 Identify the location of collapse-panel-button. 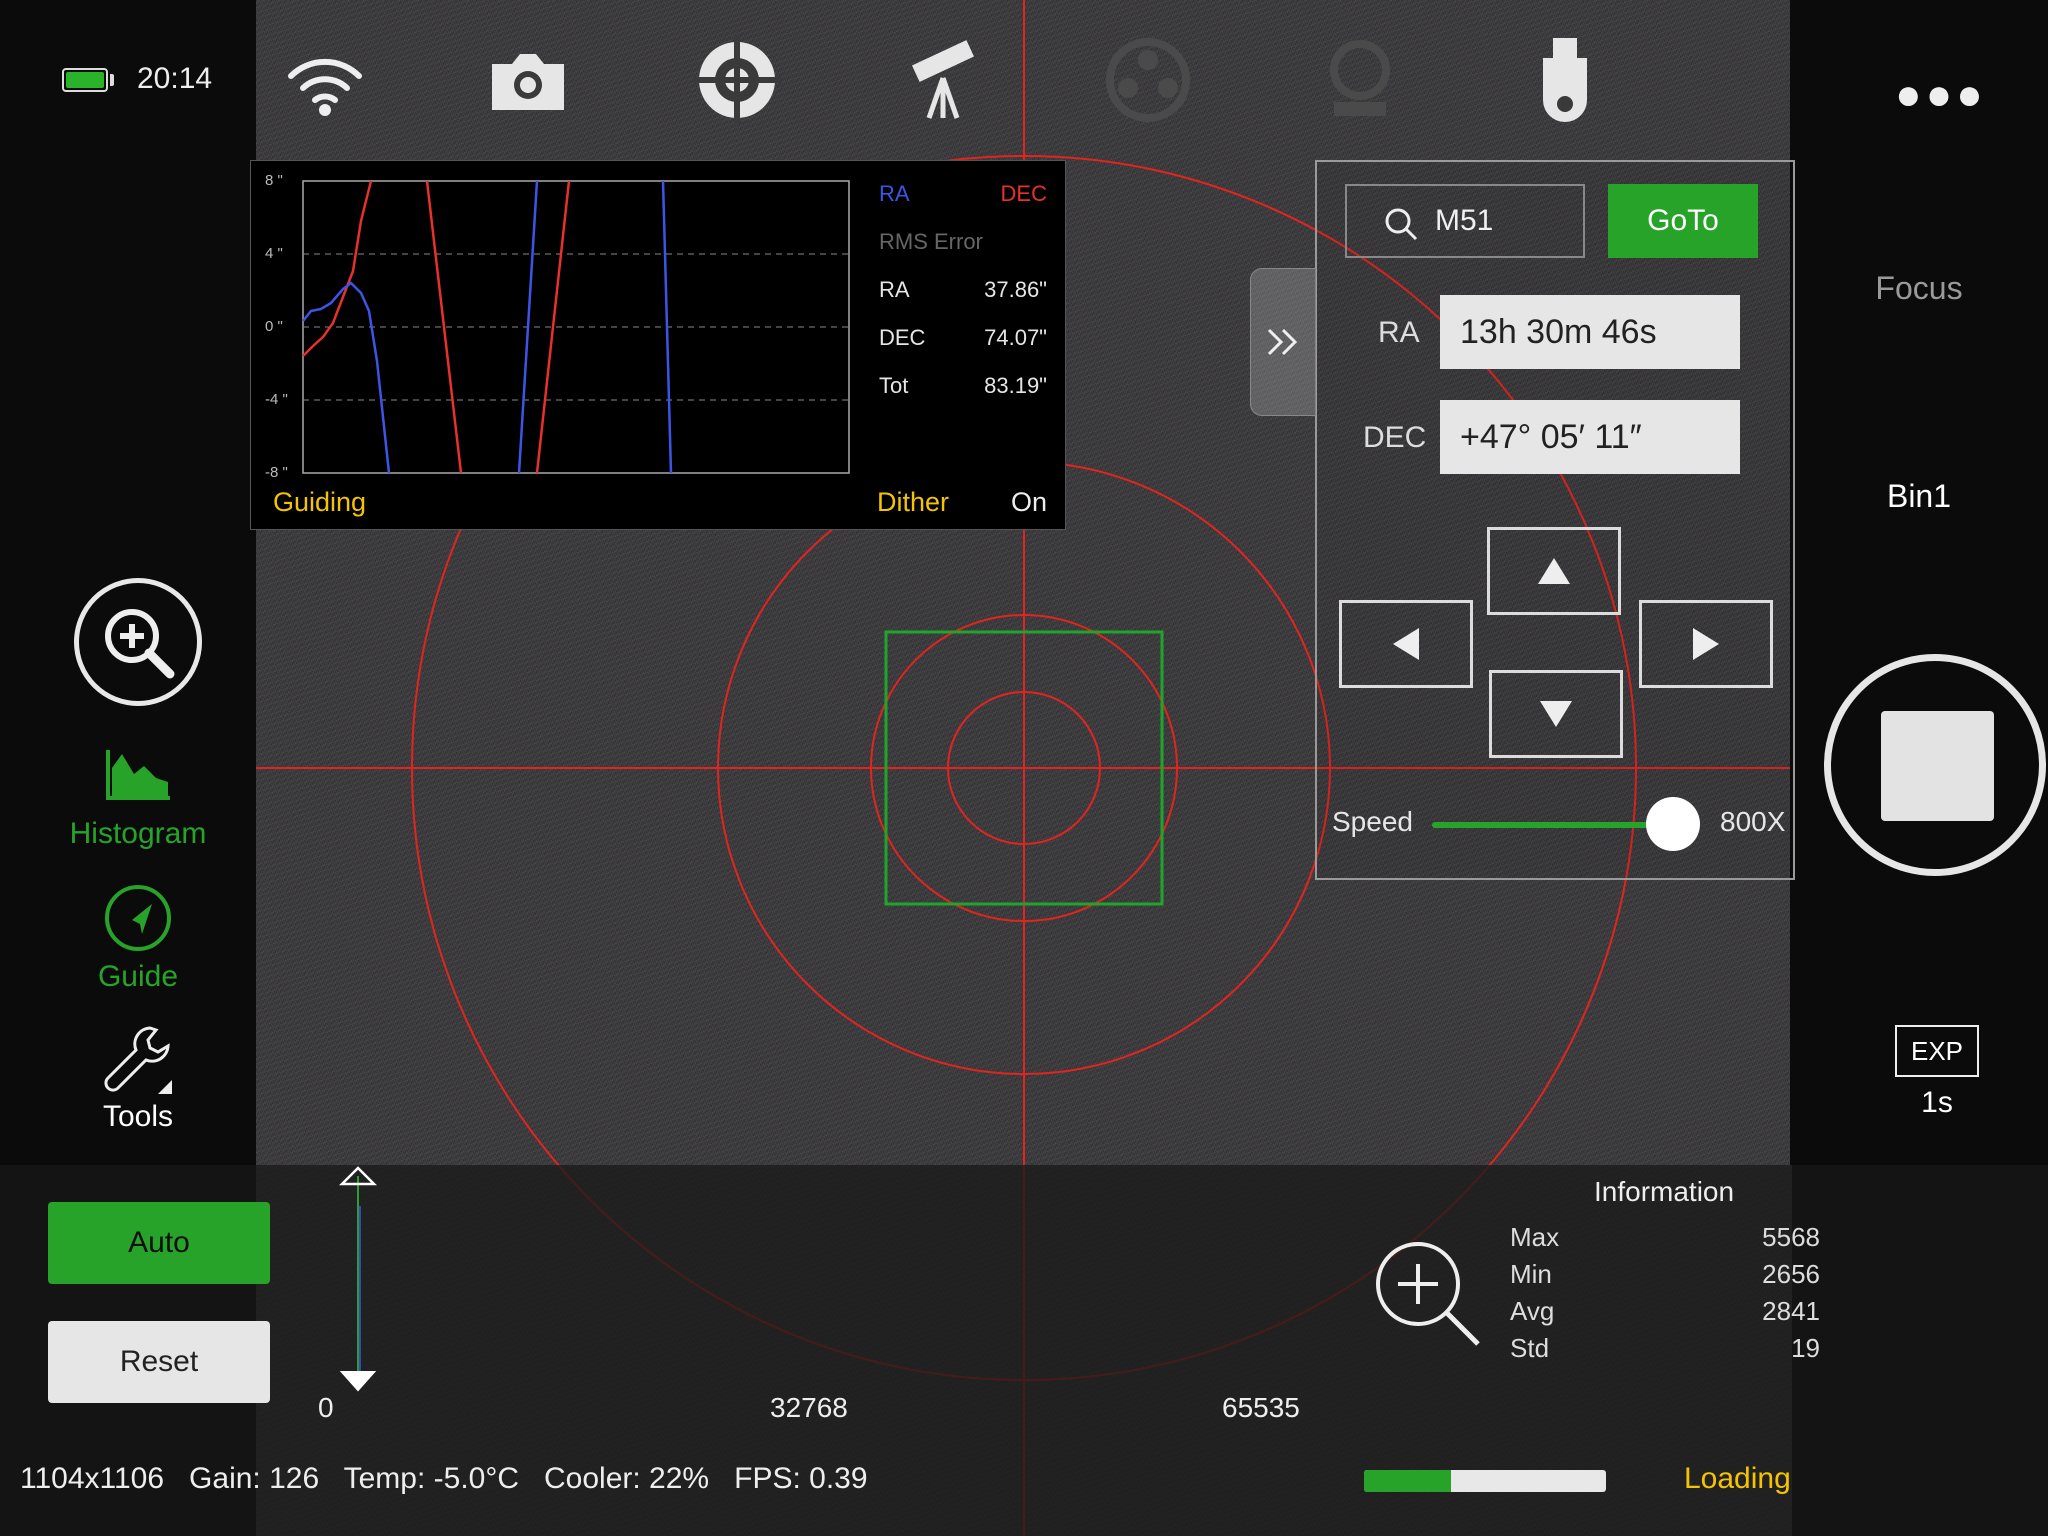
(1283, 342).